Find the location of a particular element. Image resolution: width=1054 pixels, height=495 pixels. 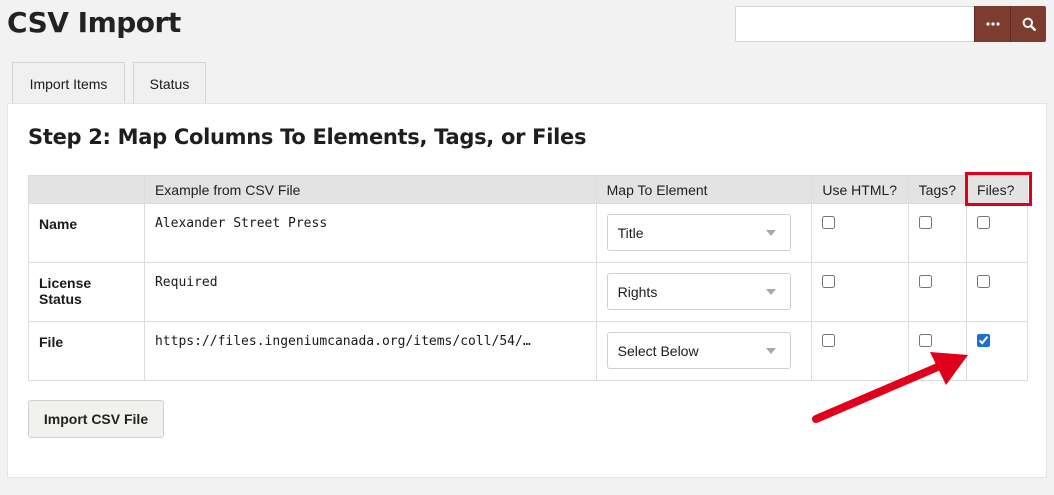

search-icon is located at coordinates (1029, 24).